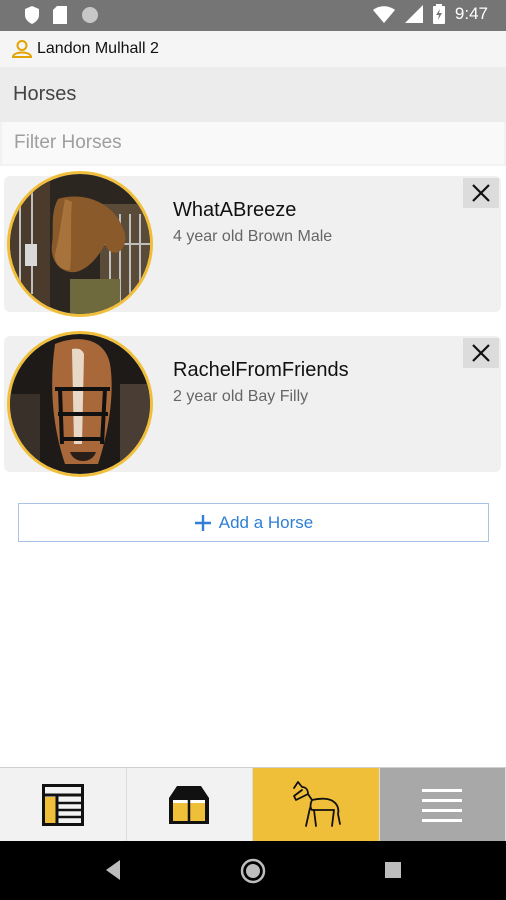 Image resolution: width=506 pixels, height=900 pixels. Describe the element at coordinates (266, 522) in the screenshot. I see `add-horse-label: Add a Horse` at that location.